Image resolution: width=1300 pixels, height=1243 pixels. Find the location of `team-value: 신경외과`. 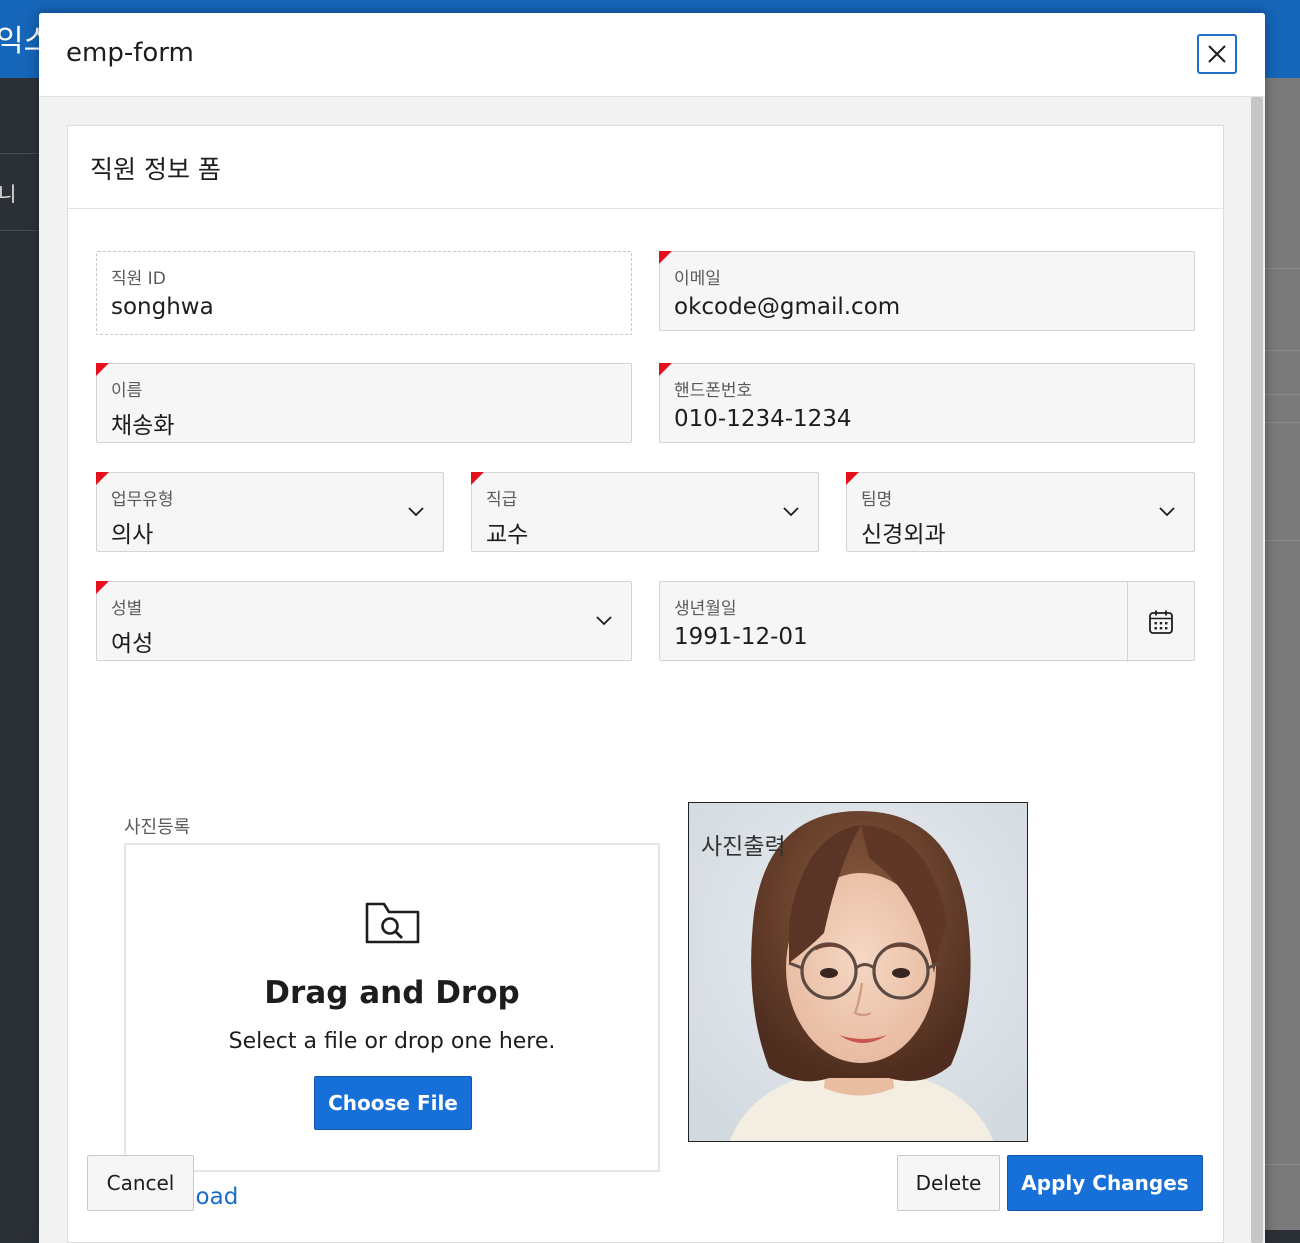

team-value: 신경외과 is located at coordinates (903, 535).